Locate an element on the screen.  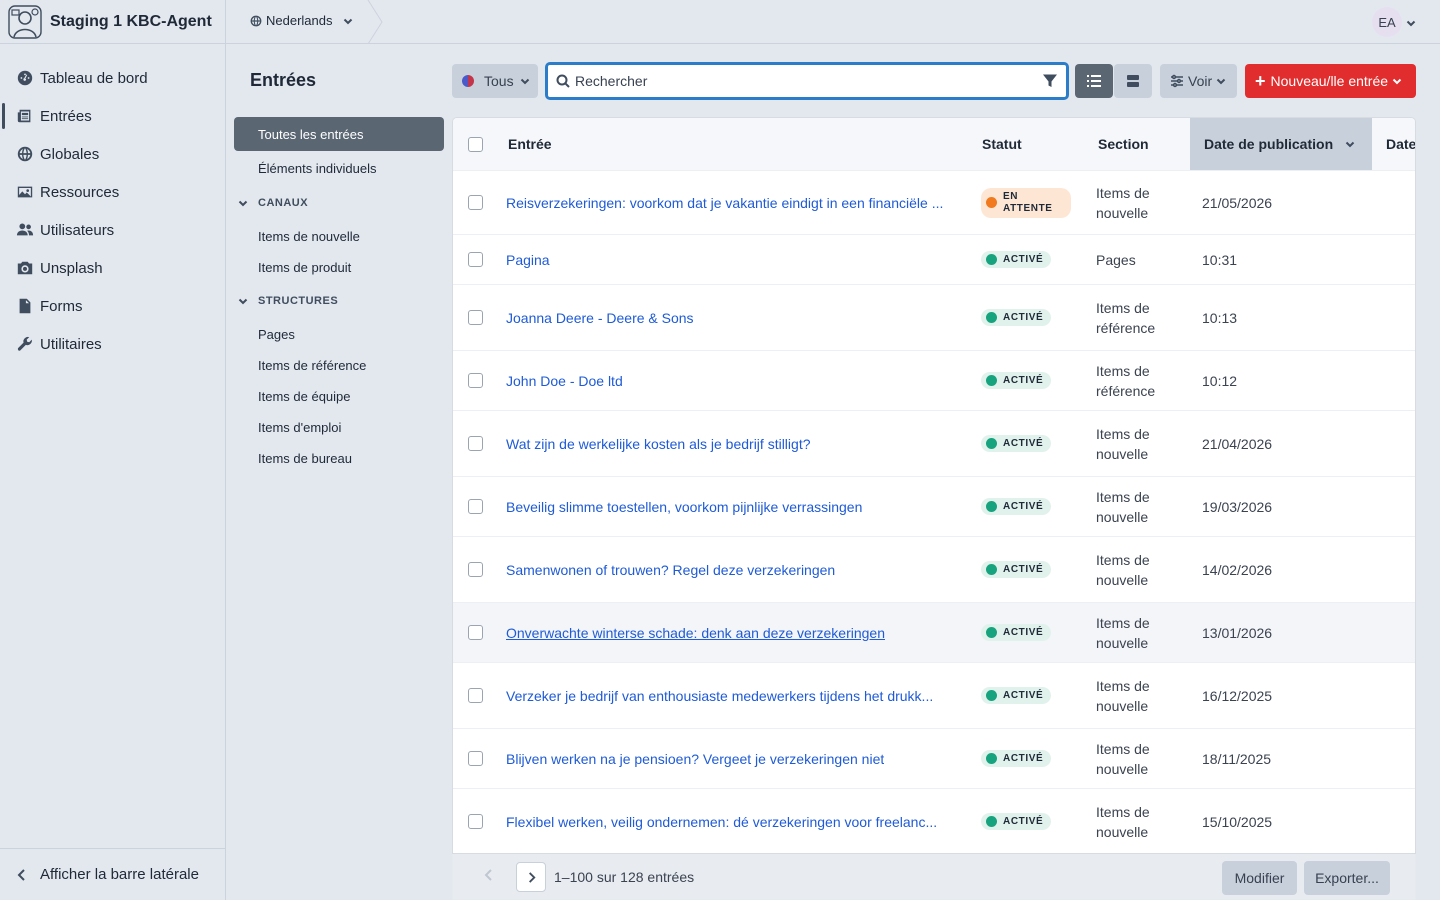
table-view-button is located at coordinates (1094, 81).